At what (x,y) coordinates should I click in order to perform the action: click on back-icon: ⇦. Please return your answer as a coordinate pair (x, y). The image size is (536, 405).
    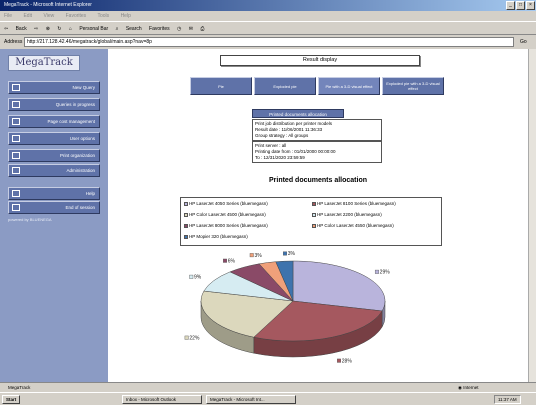
    Looking at the image, I should click on (6, 29).